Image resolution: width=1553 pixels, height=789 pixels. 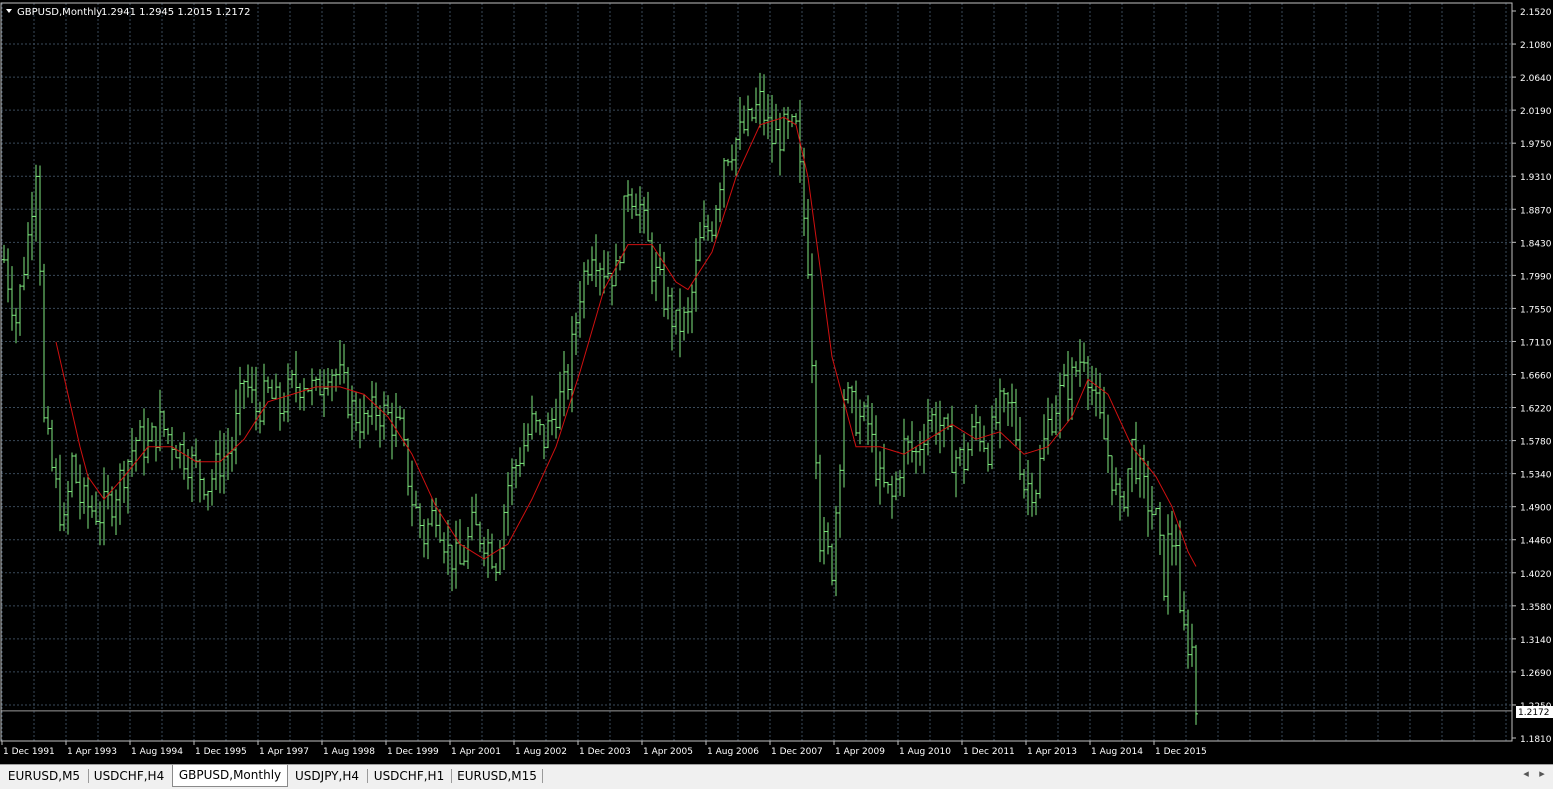 What do you see at coordinates (1526, 773) in the screenshot?
I see `scroll-left-icon: ◂` at bounding box center [1526, 773].